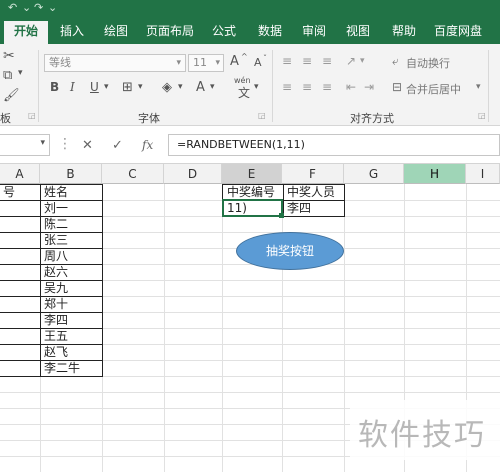  I want to click on increase-indent-icon: ⇥, so click(369, 87).